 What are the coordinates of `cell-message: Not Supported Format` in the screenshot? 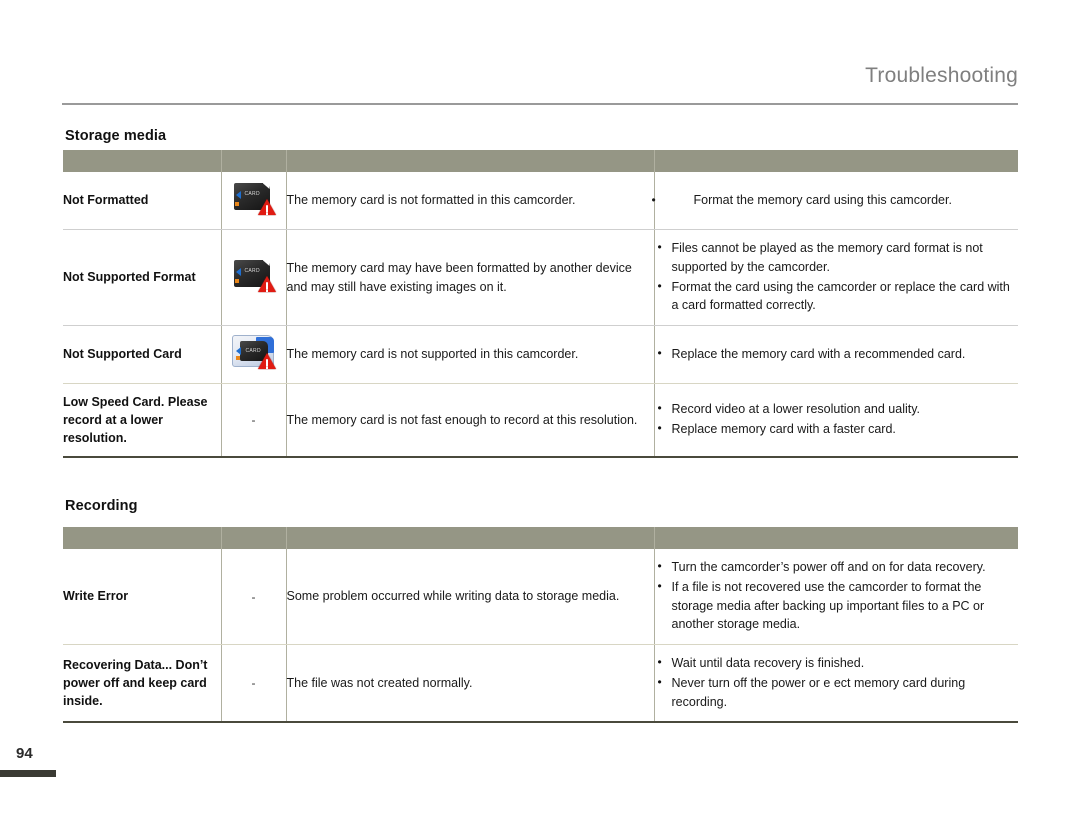 It's located at (142, 277).